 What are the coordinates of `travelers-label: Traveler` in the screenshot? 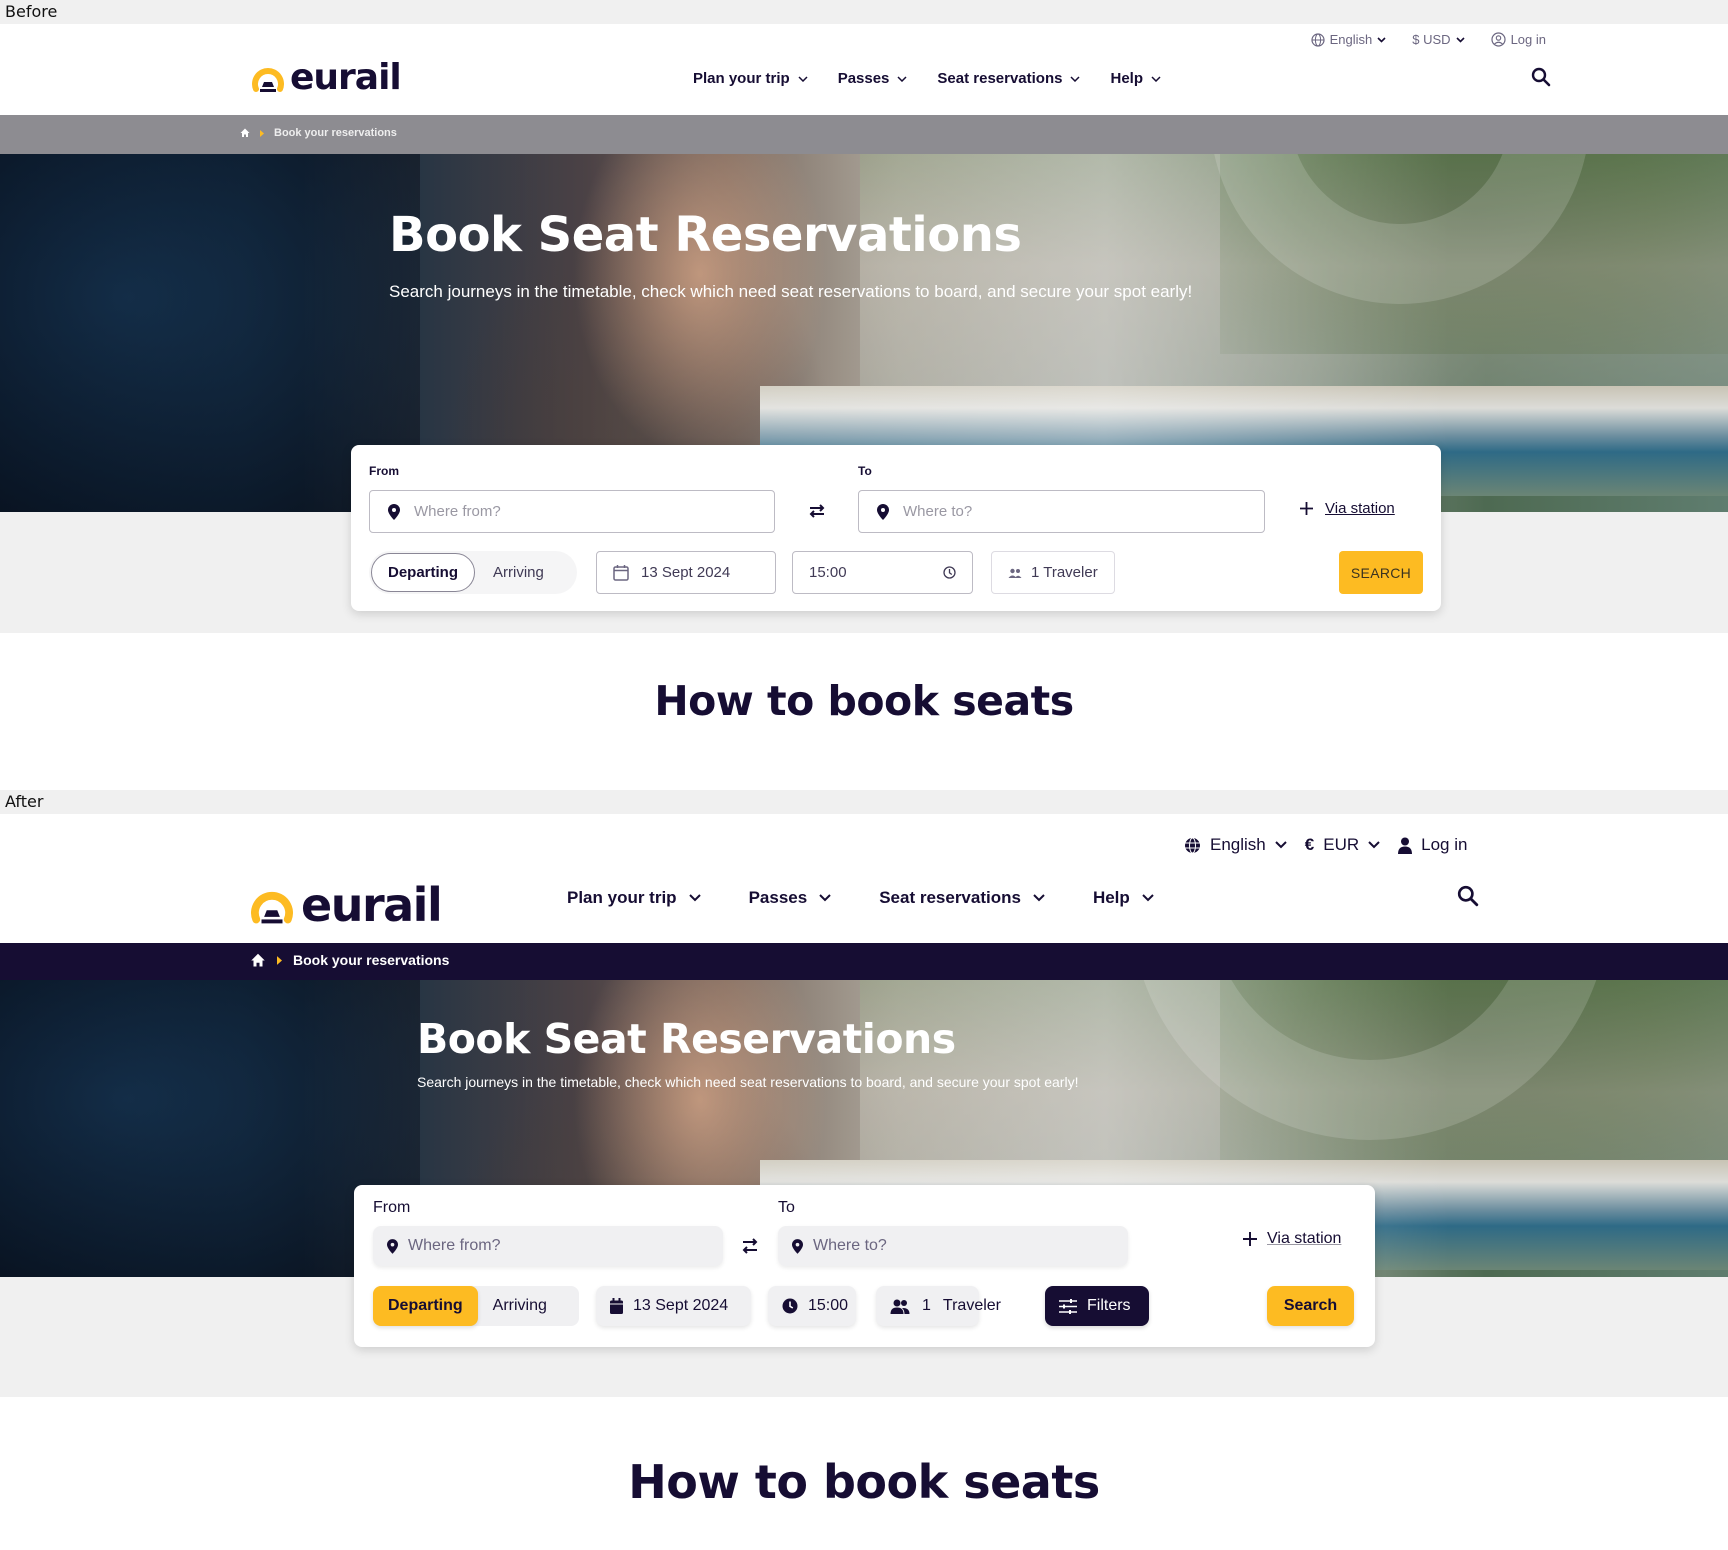 It's located at (971, 1305).